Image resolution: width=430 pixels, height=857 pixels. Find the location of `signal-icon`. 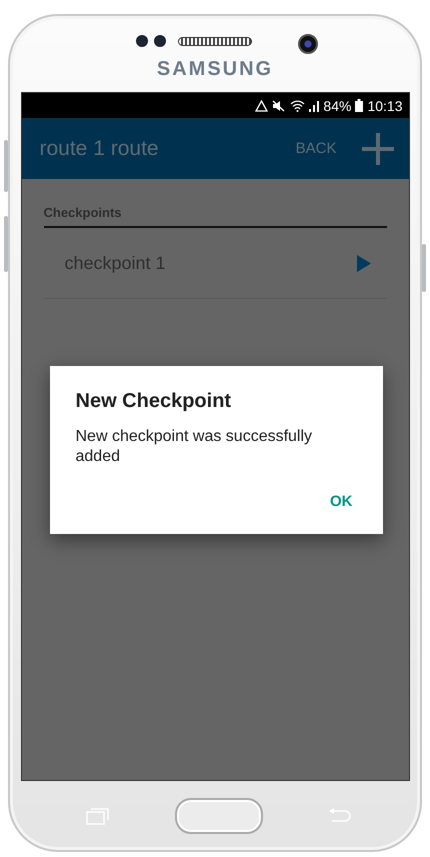

signal-icon is located at coordinates (314, 106).